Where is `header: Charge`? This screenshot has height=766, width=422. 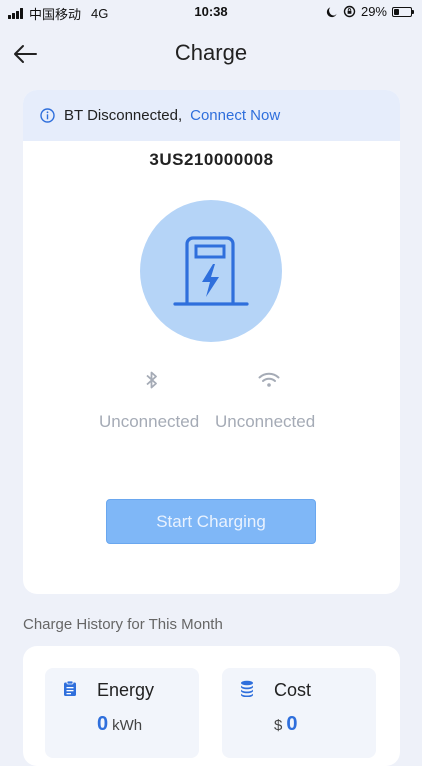
header: Charge is located at coordinates (211, 54).